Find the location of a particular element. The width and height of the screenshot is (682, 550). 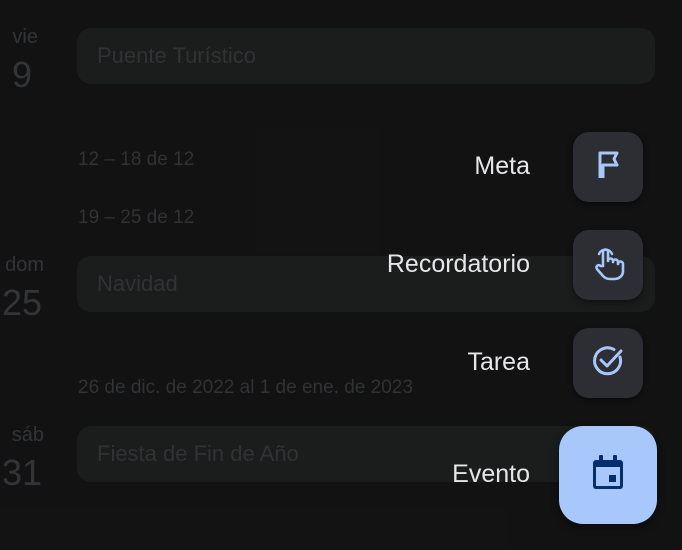

pointing-hand-icon is located at coordinates (608, 265).